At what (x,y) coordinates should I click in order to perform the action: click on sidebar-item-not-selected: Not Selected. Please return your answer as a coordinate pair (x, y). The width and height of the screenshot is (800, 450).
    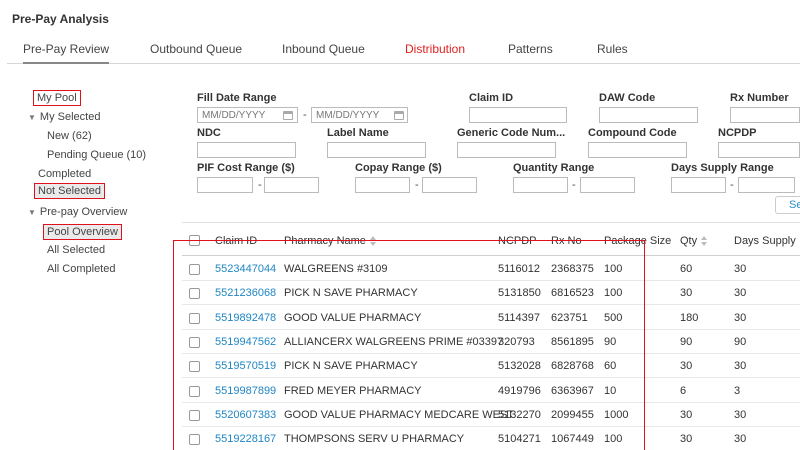
    Looking at the image, I should click on (69, 191).